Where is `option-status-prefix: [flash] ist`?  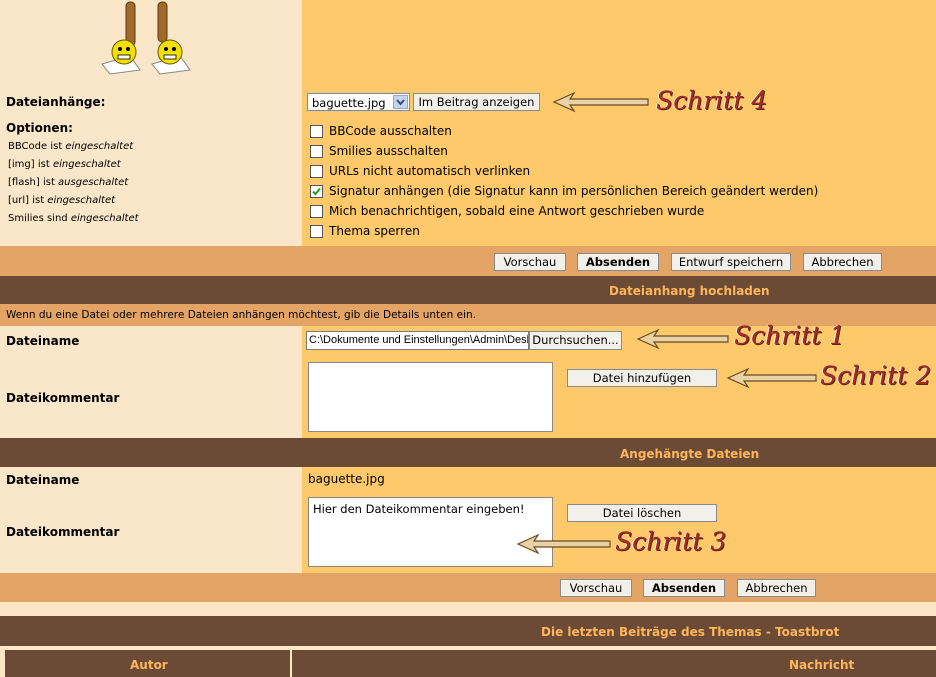
option-status-prefix: [flash] ist is located at coordinates (33, 182).